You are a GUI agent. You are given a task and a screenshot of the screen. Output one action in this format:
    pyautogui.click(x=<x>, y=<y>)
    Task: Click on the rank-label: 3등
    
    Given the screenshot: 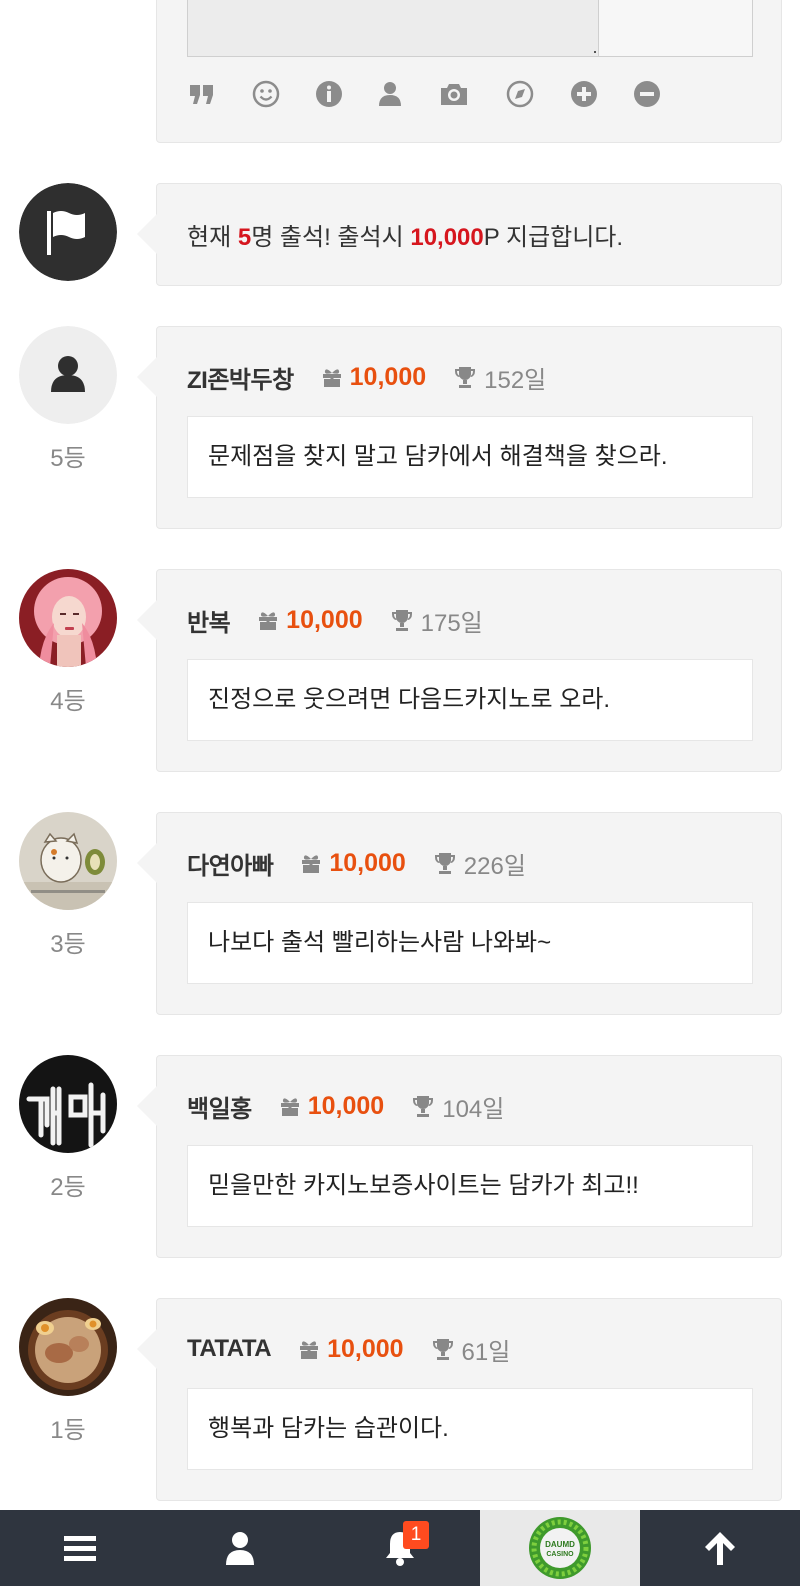 What is the action you would take?
    pyautogui.click(x=68, y=944)
    